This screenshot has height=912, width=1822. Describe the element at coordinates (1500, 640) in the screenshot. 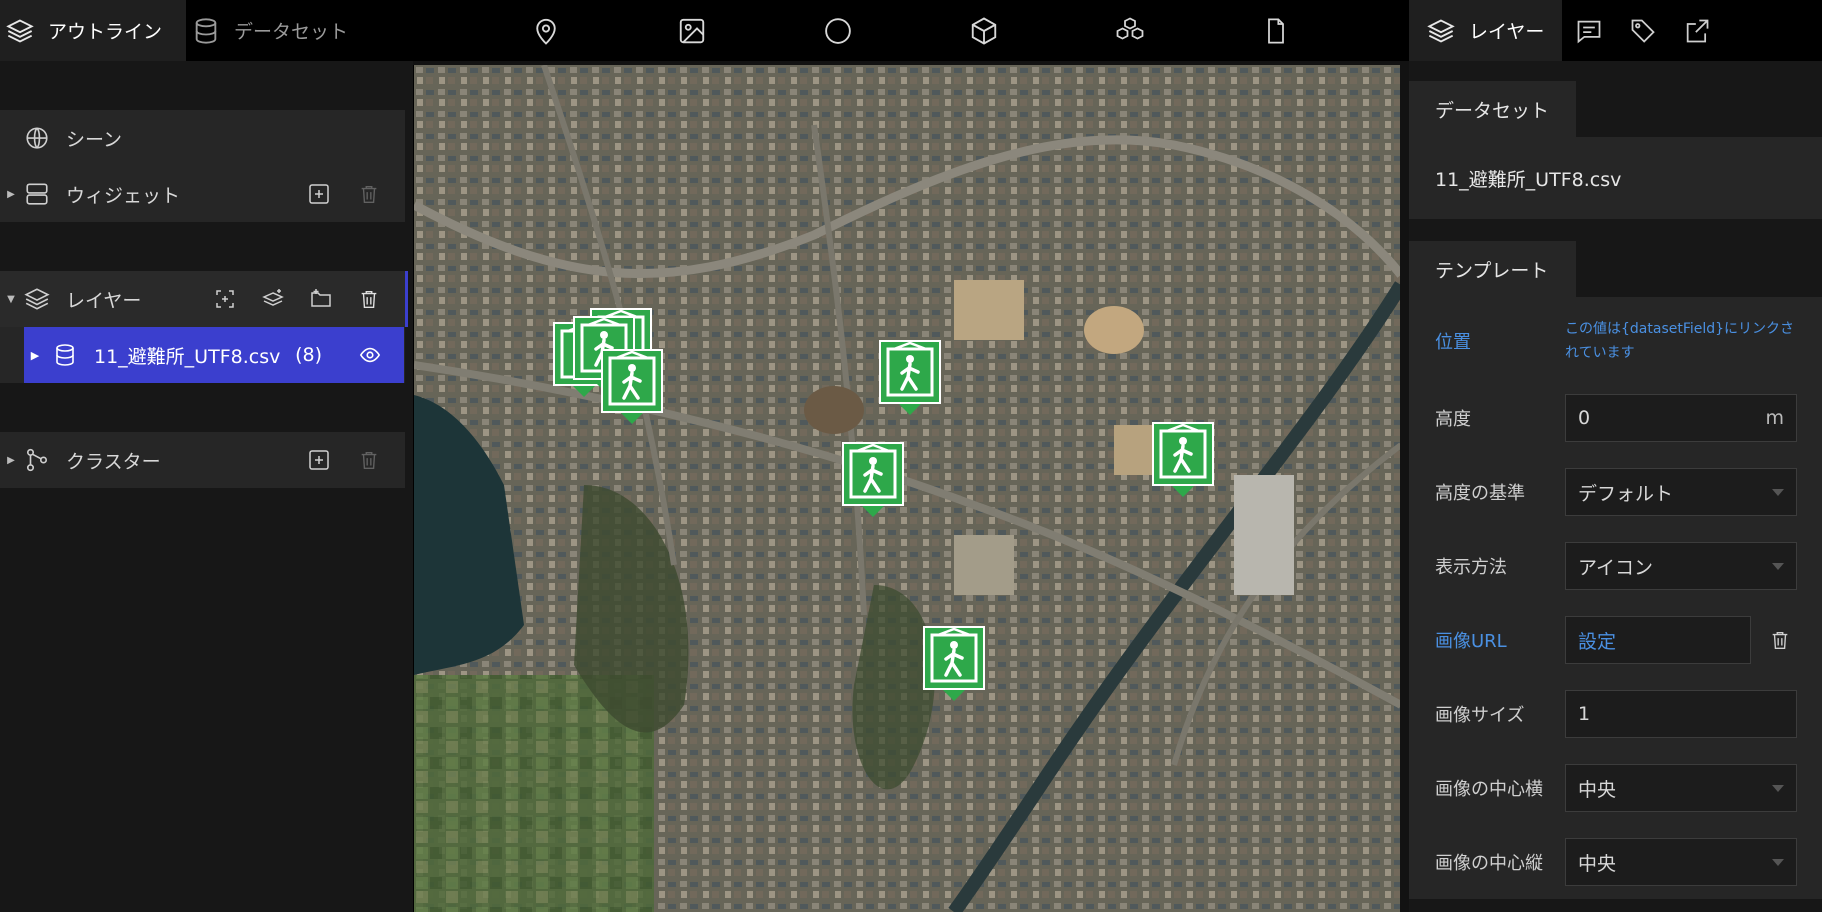

I see `image-url-label: 画像URL` at that location.